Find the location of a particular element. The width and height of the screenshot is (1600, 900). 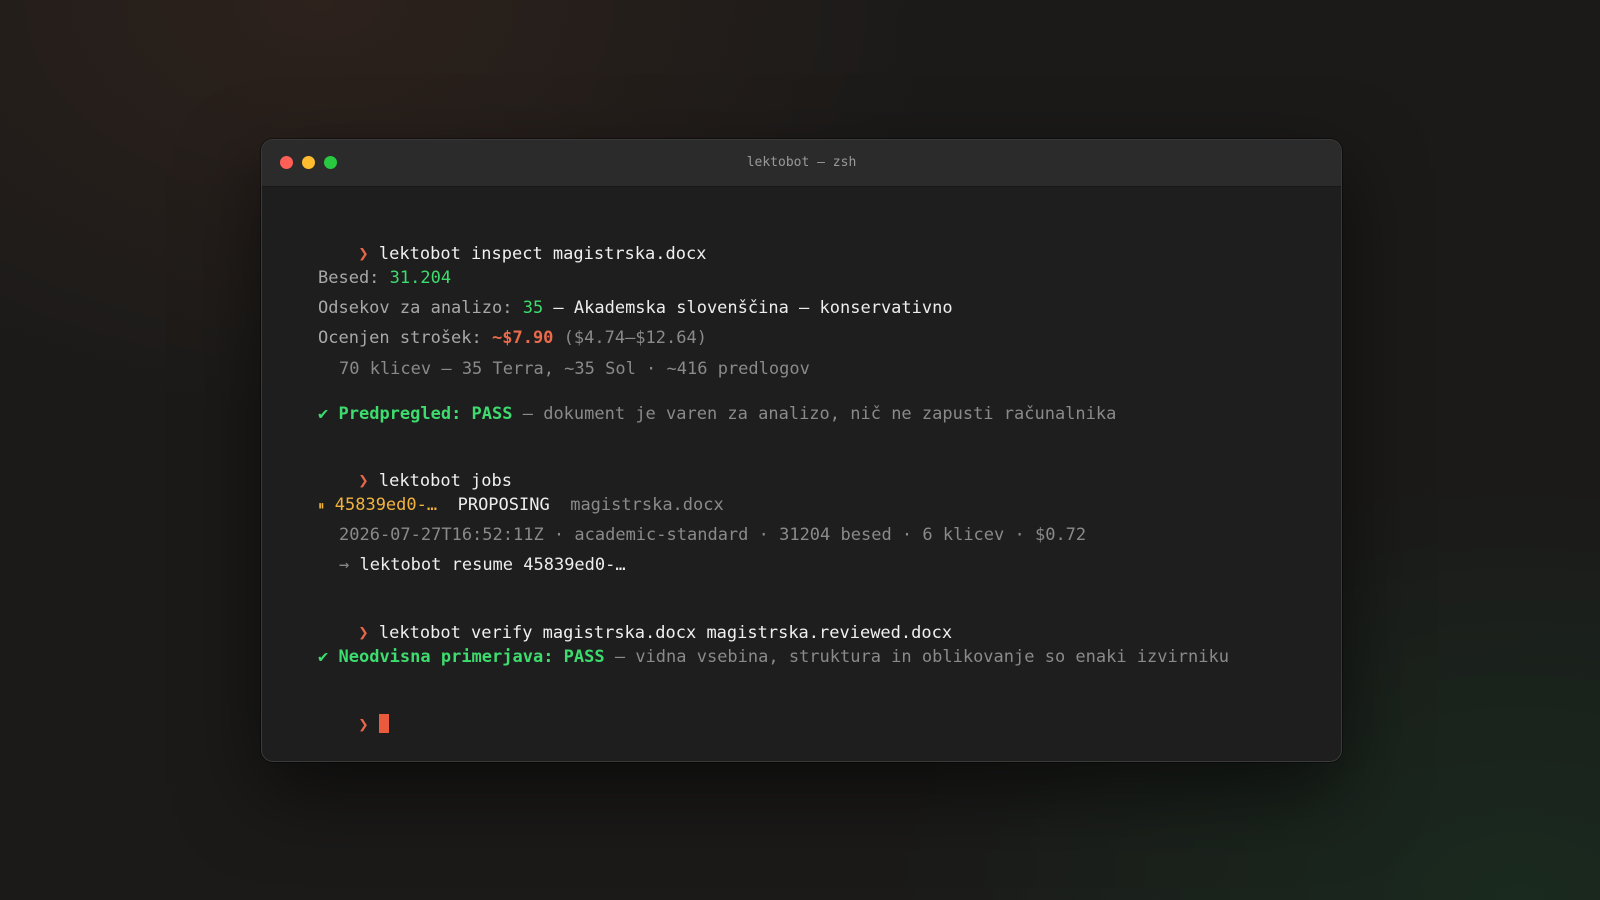

words-value: 31.204 is located at coordinates (420, 278).